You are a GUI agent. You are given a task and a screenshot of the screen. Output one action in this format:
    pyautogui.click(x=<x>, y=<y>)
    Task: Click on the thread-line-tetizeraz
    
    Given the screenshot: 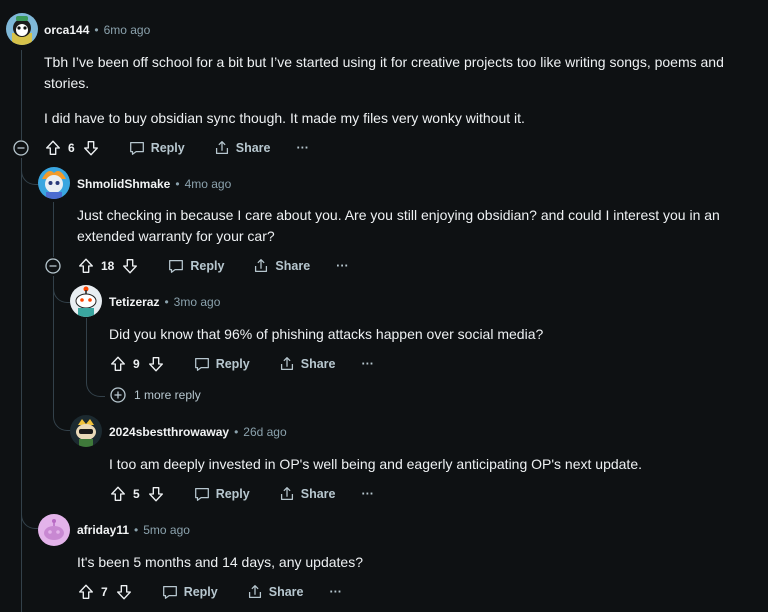 What is the action you would take?
    pyautogui.click(x=86, y=348)
    